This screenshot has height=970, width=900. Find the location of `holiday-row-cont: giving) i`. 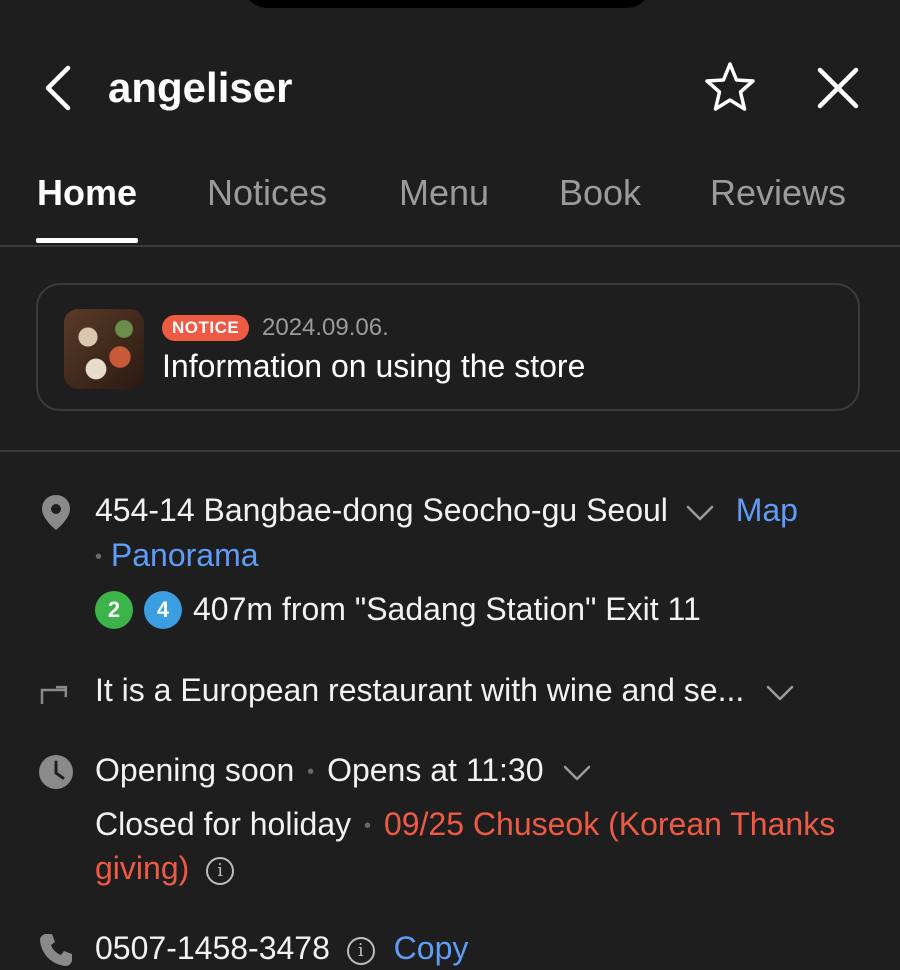

holiday-row-cont: giving) i is located at coordinates (165, 868).